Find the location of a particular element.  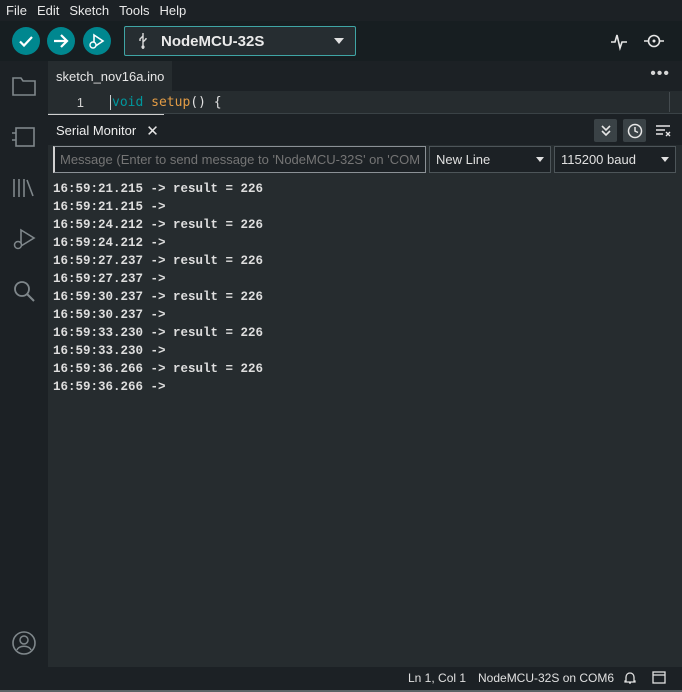

baud-rate-value: 115200 baud is located at coordinates (598, 159).